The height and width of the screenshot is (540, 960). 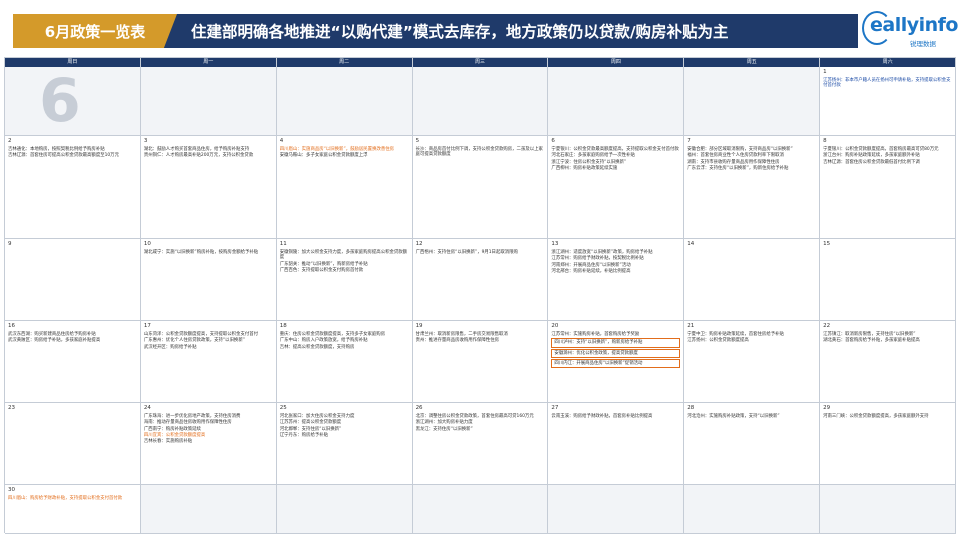 I want to click on day-number: 26, so click(x=419, y=408).